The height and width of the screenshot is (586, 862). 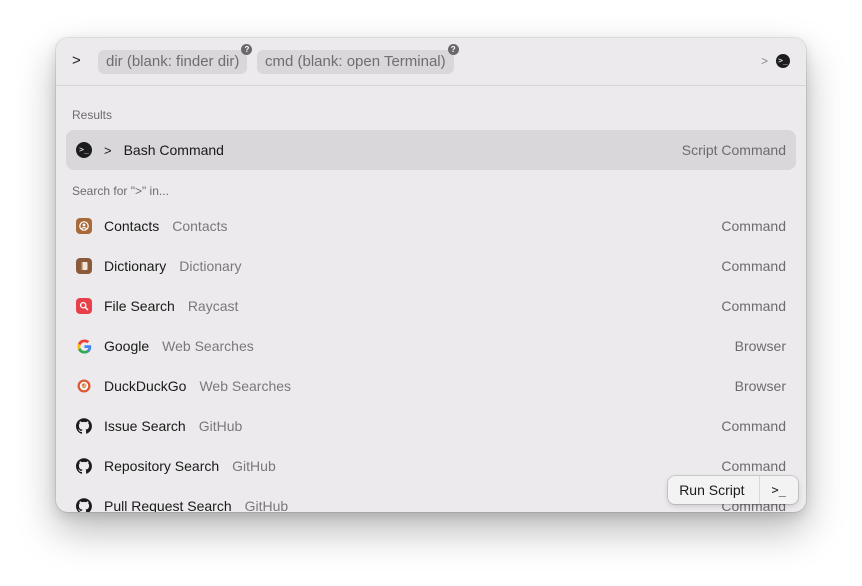 I want to click on item-accessory: Script Command, so click(x=733, y=150).